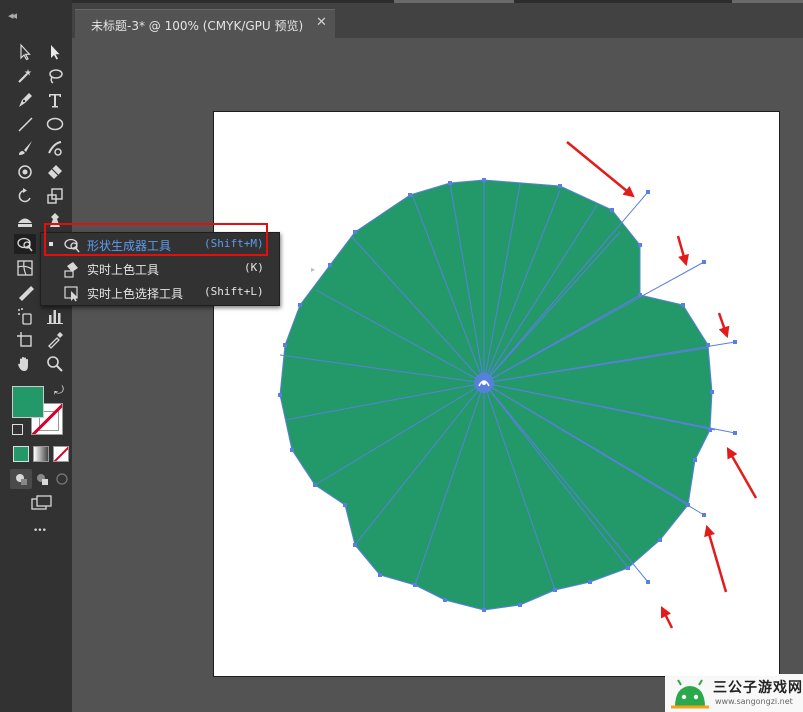  Describe the element at coordinates (42, 479) in the screenshot. I see `draw-behind-icon` at that location.